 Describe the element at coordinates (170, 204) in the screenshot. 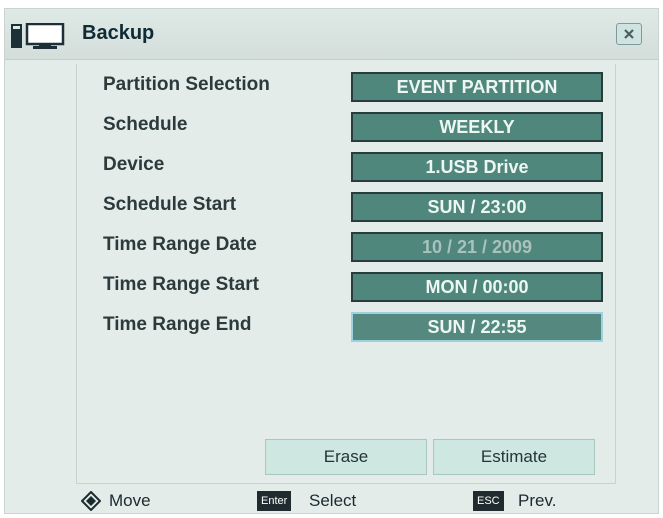

I see `setting-label: Schedule Start` at that location.